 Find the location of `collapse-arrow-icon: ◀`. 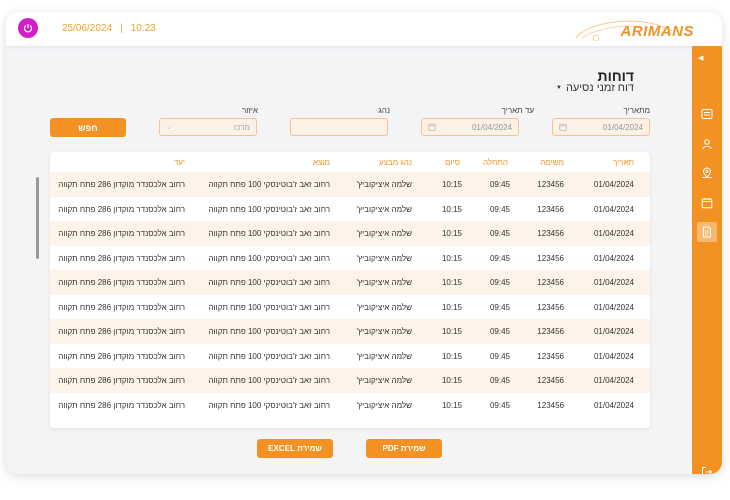

collapse-arrow-icon: ◀ is located at coordinates (700, 58).